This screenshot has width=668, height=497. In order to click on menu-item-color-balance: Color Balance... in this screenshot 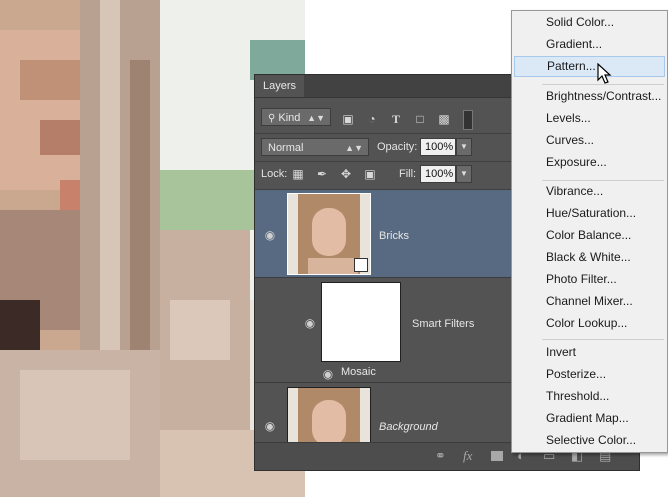, I will do `click(589, 235)`.